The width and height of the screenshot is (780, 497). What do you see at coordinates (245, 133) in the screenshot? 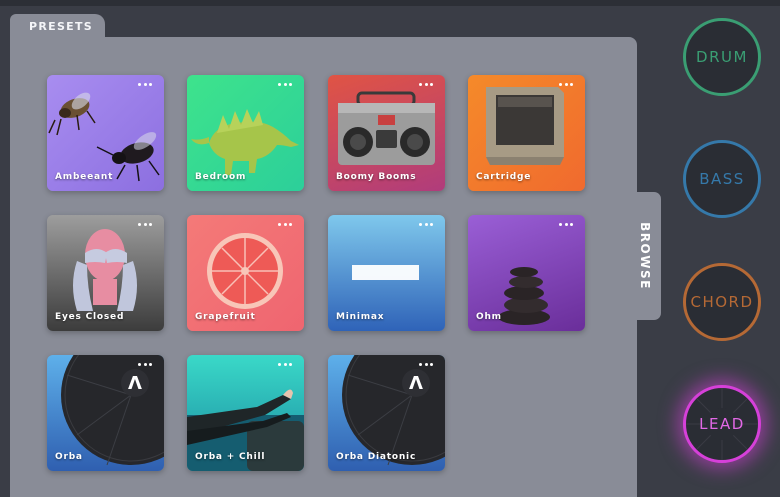
I see `preset-tile-bedroom: Bedroom` at bounding box center [245, 133].